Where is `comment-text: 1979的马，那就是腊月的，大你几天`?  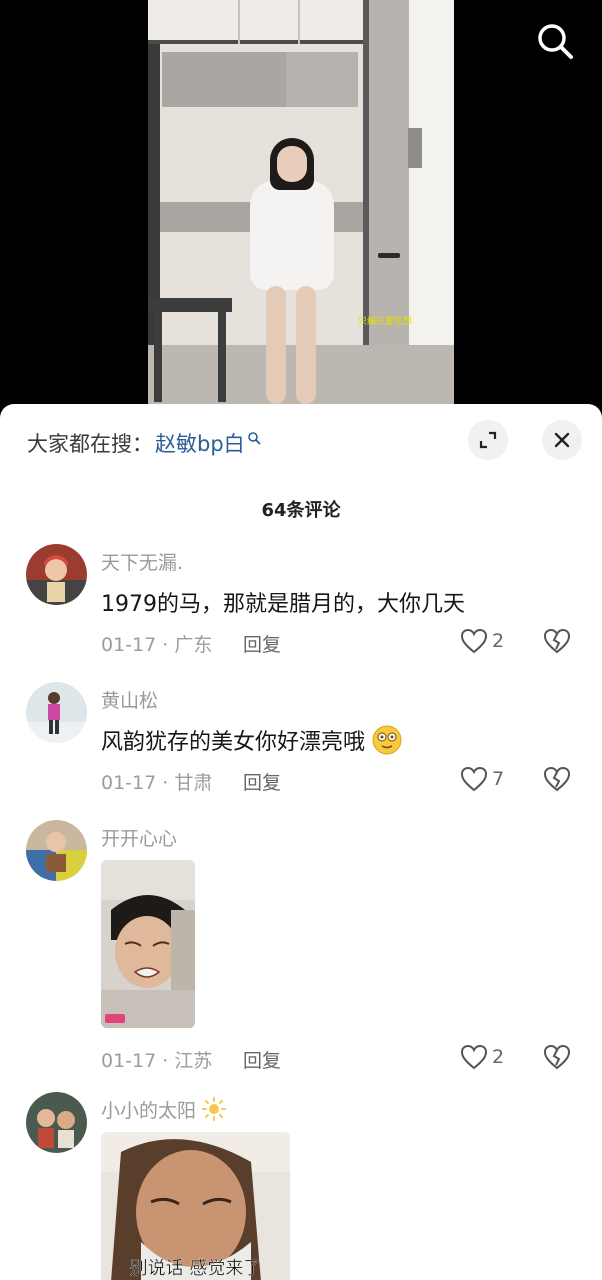 comment-text: 1979的马，那就是腊月的，大你几天 is located at coordinates (283, 604).